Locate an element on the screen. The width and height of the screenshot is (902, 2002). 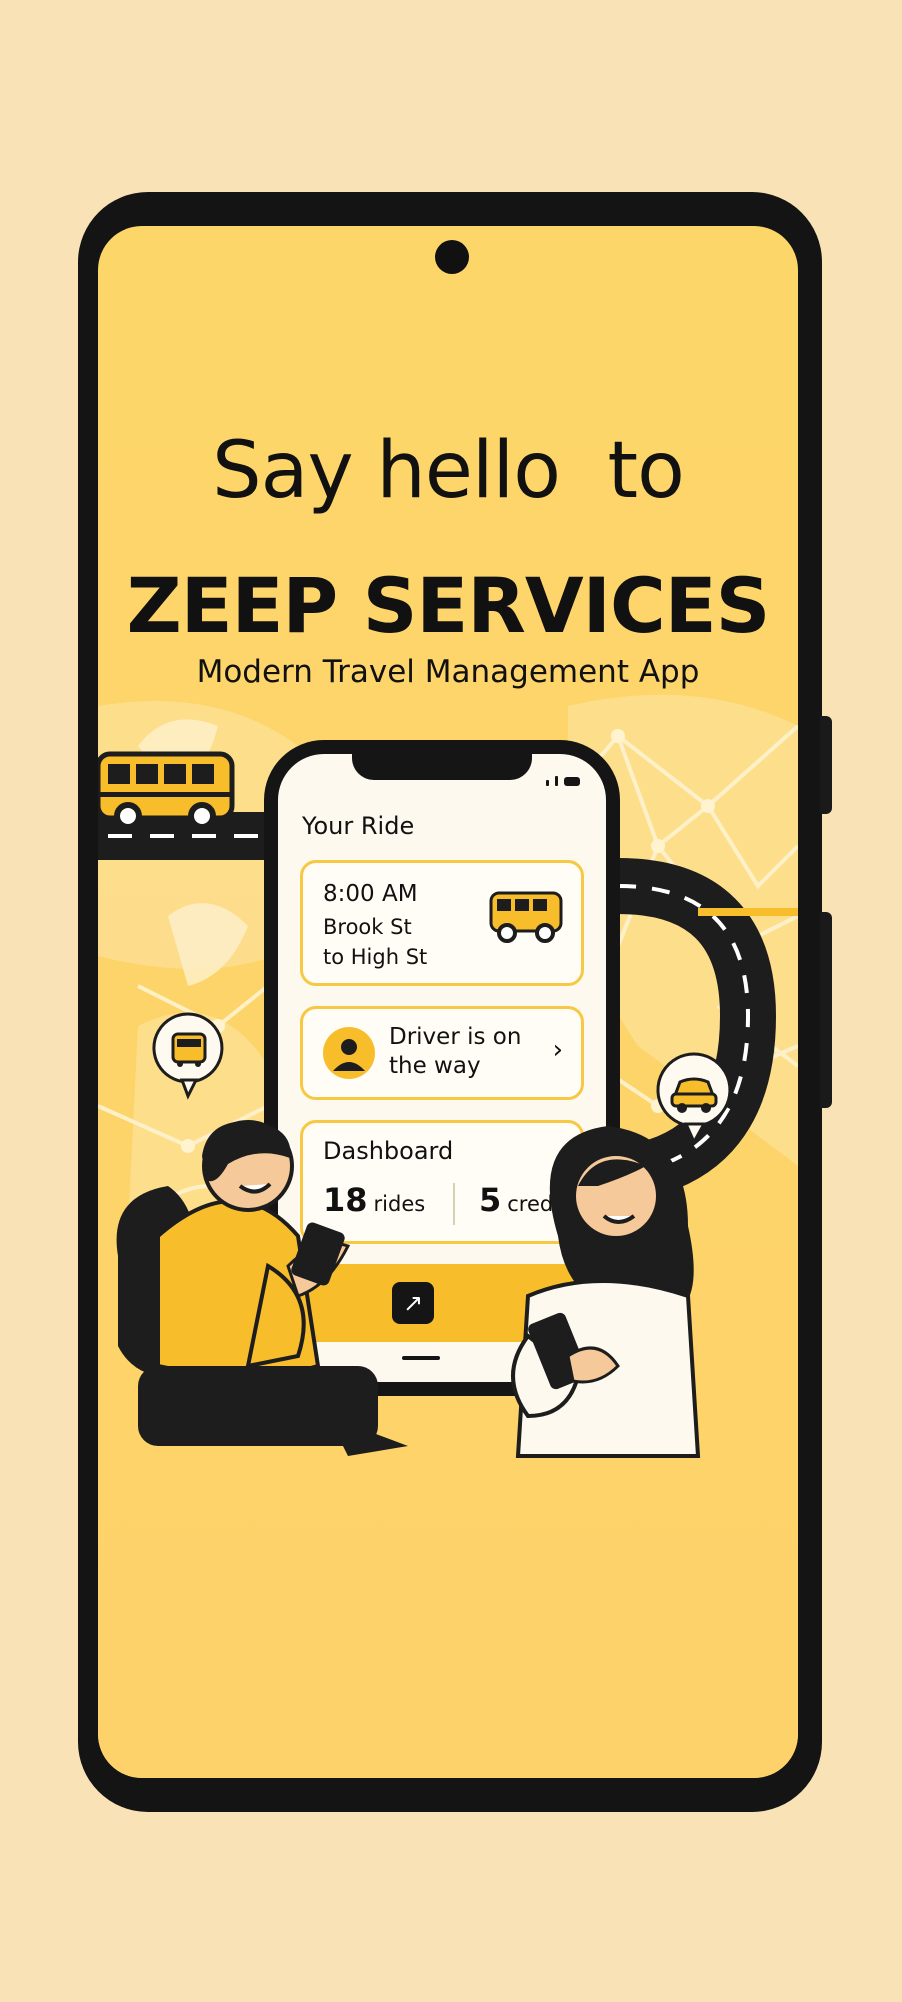
trip-card: 8:00 AM Brook St to High St is located at coordinates (442, 923).